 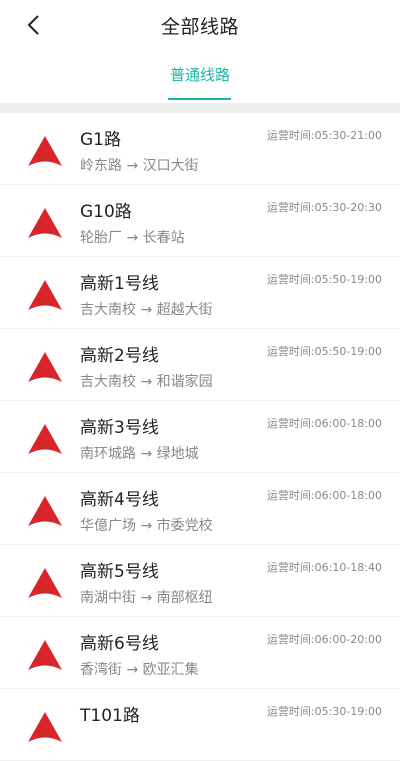 What do you see at coordinates (139, 670) in the screenshot?
I see `route-path: 香湾街 → 欧亚汇集` at bounding box center [139, 670].